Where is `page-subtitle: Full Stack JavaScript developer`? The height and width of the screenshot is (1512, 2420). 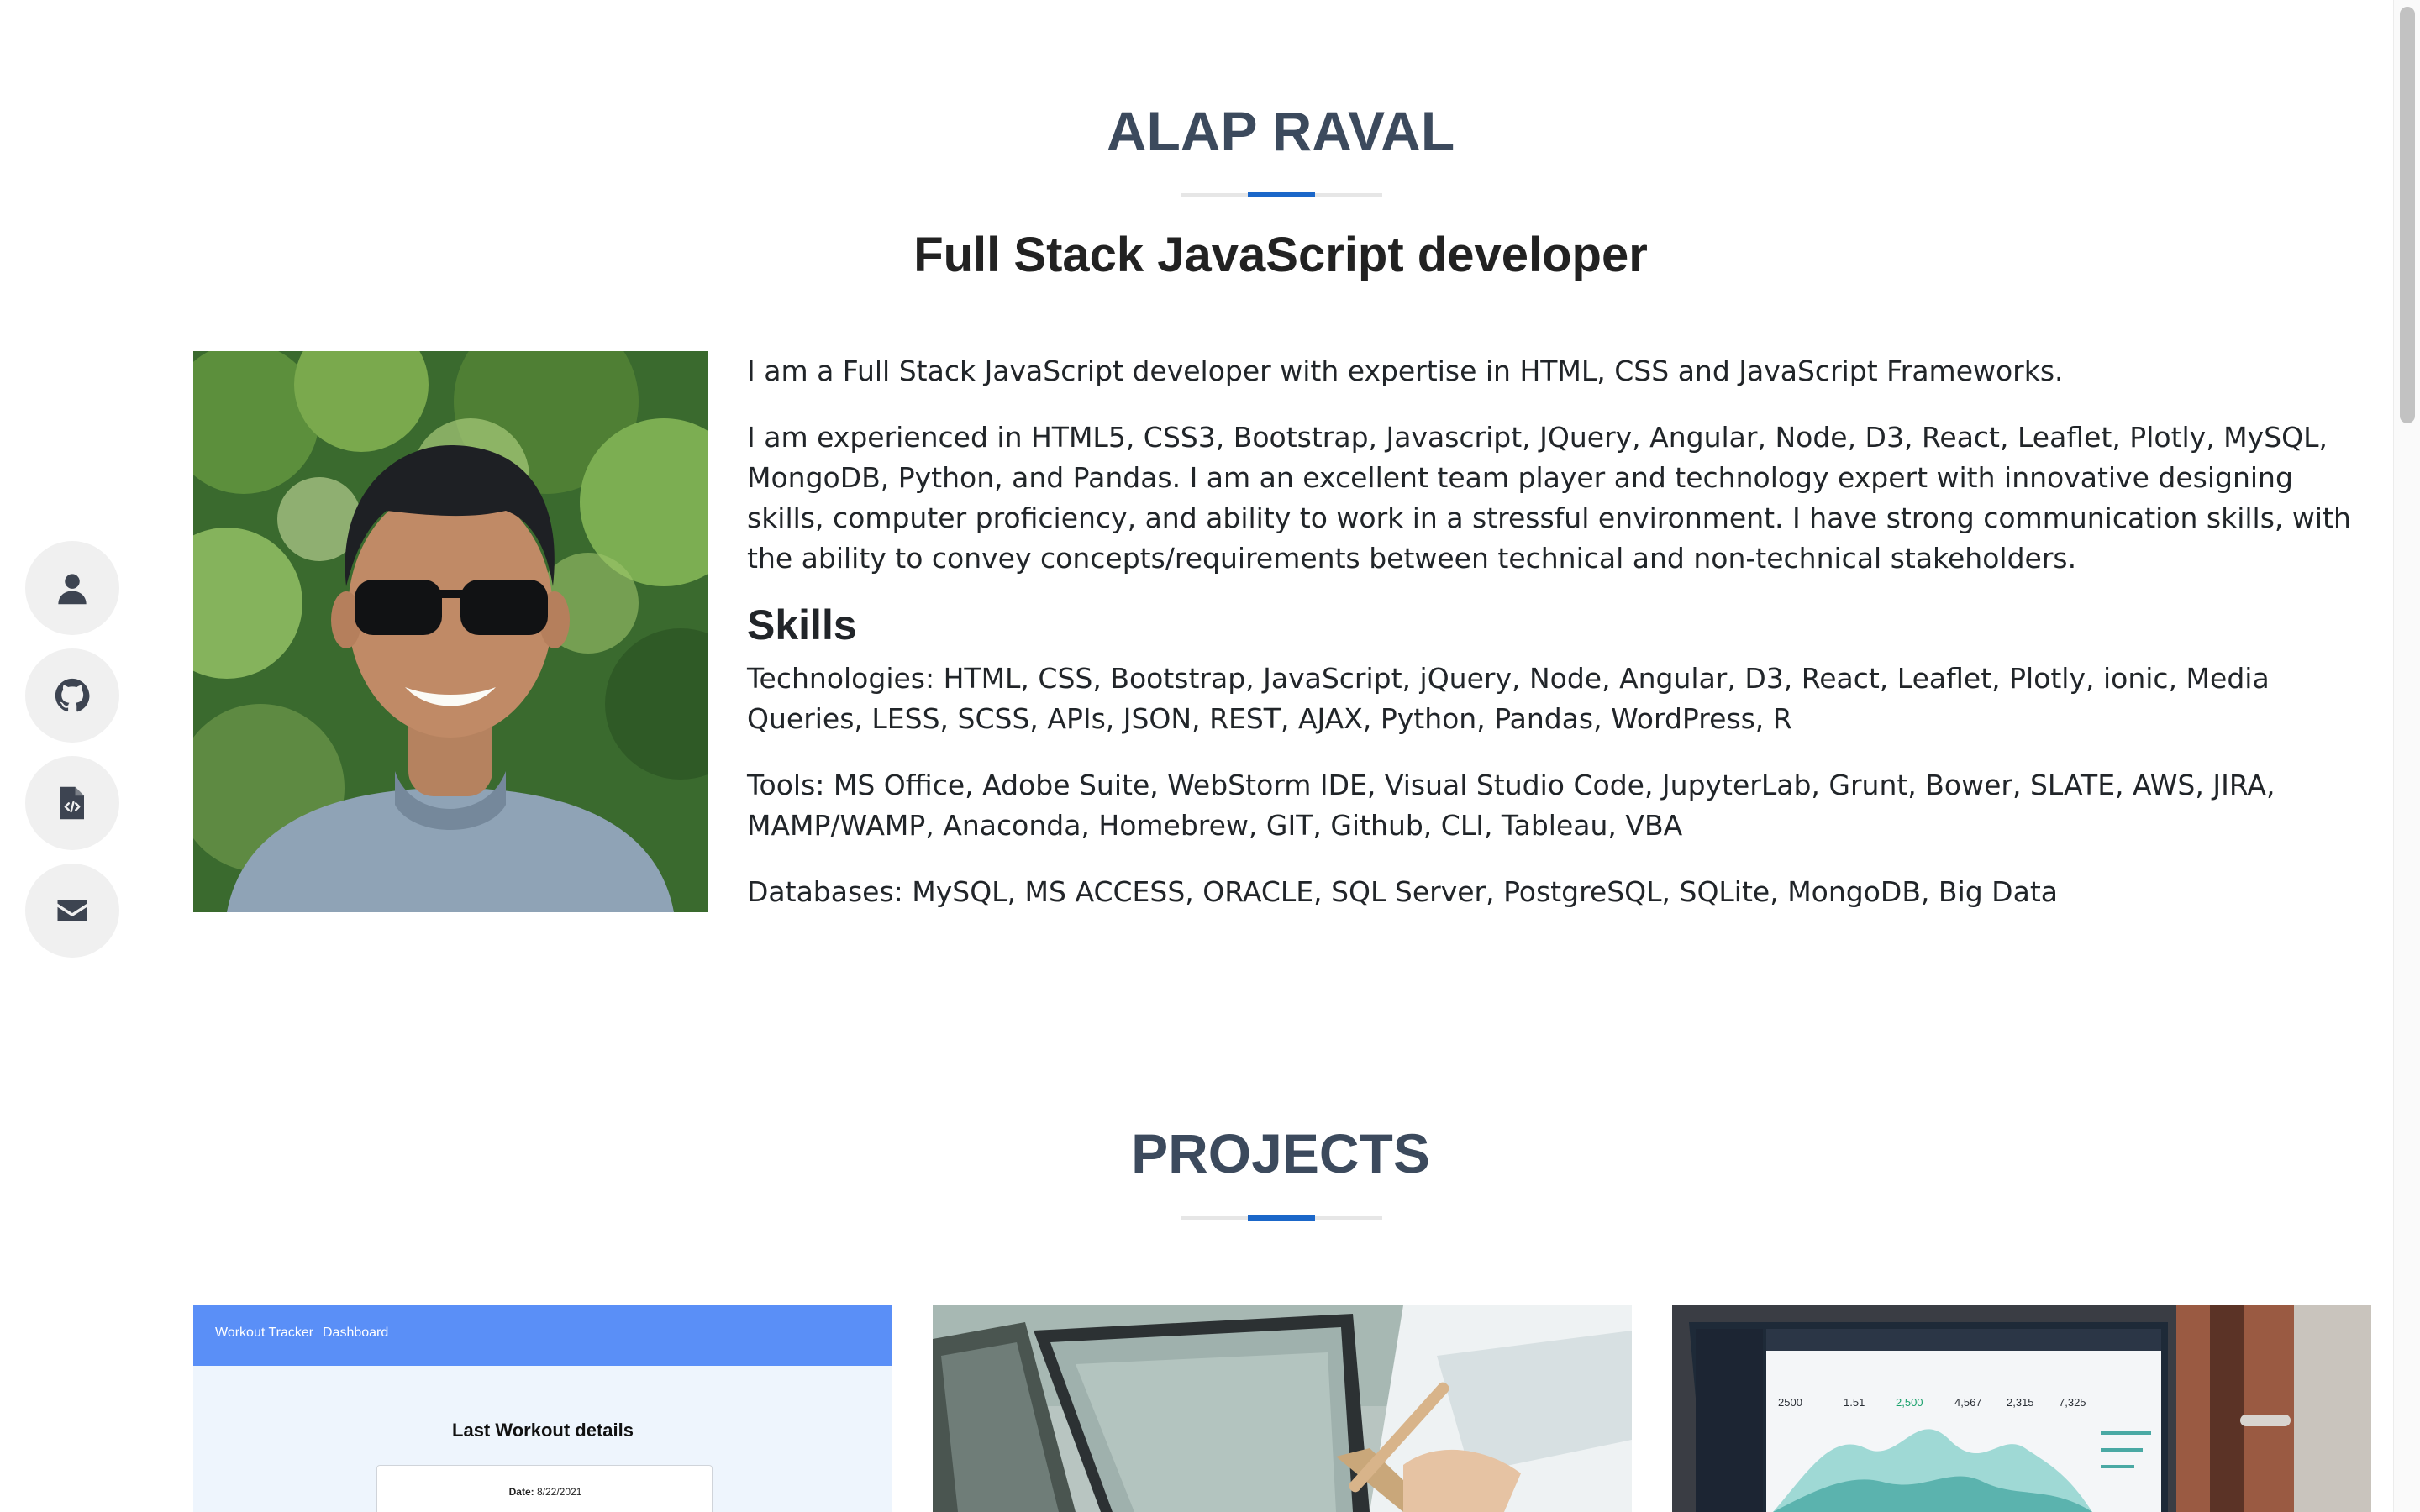
page-subtitle: Full Stack JavaScript developer is located at coordinates (1281, 255).